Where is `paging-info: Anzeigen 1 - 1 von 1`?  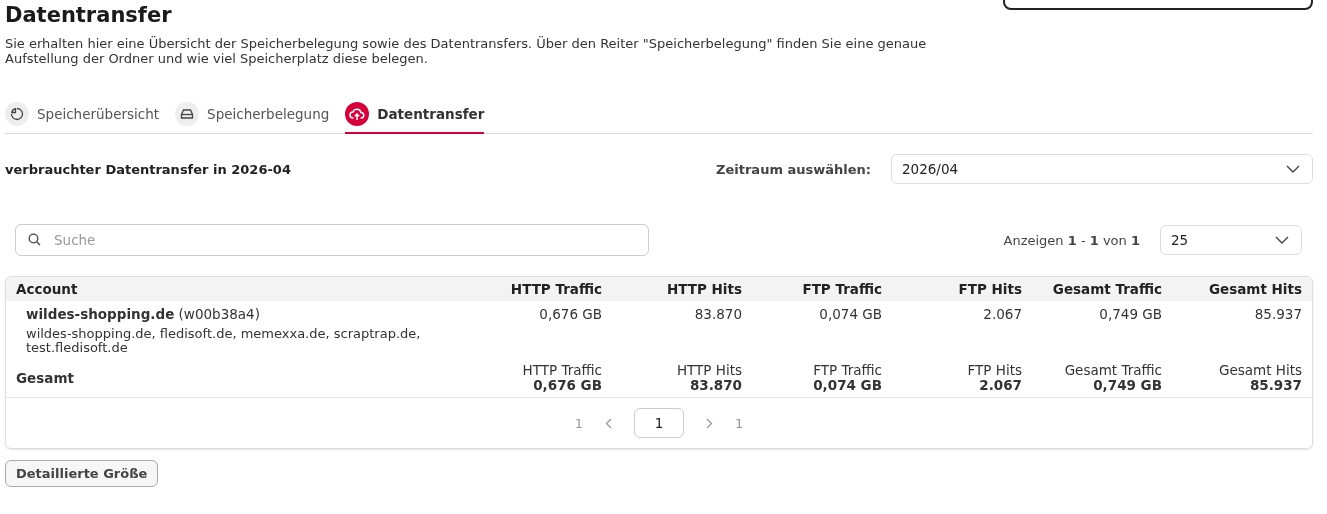 paging-info: Anzeigen 1 - 1 von 1 is located at coordinates (1071, 240).